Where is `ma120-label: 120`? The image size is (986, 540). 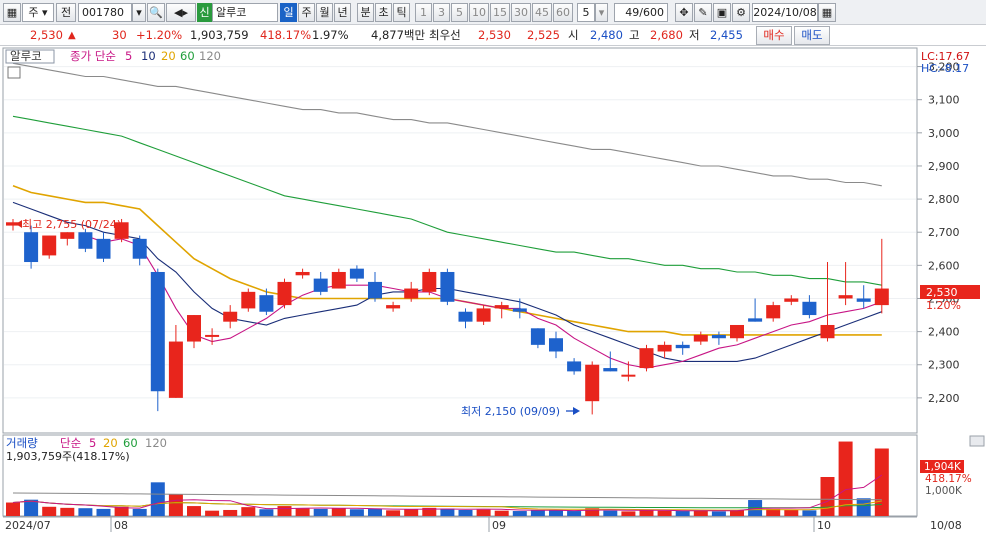 ma120-label: 120 is located at coordinates (210, 56).